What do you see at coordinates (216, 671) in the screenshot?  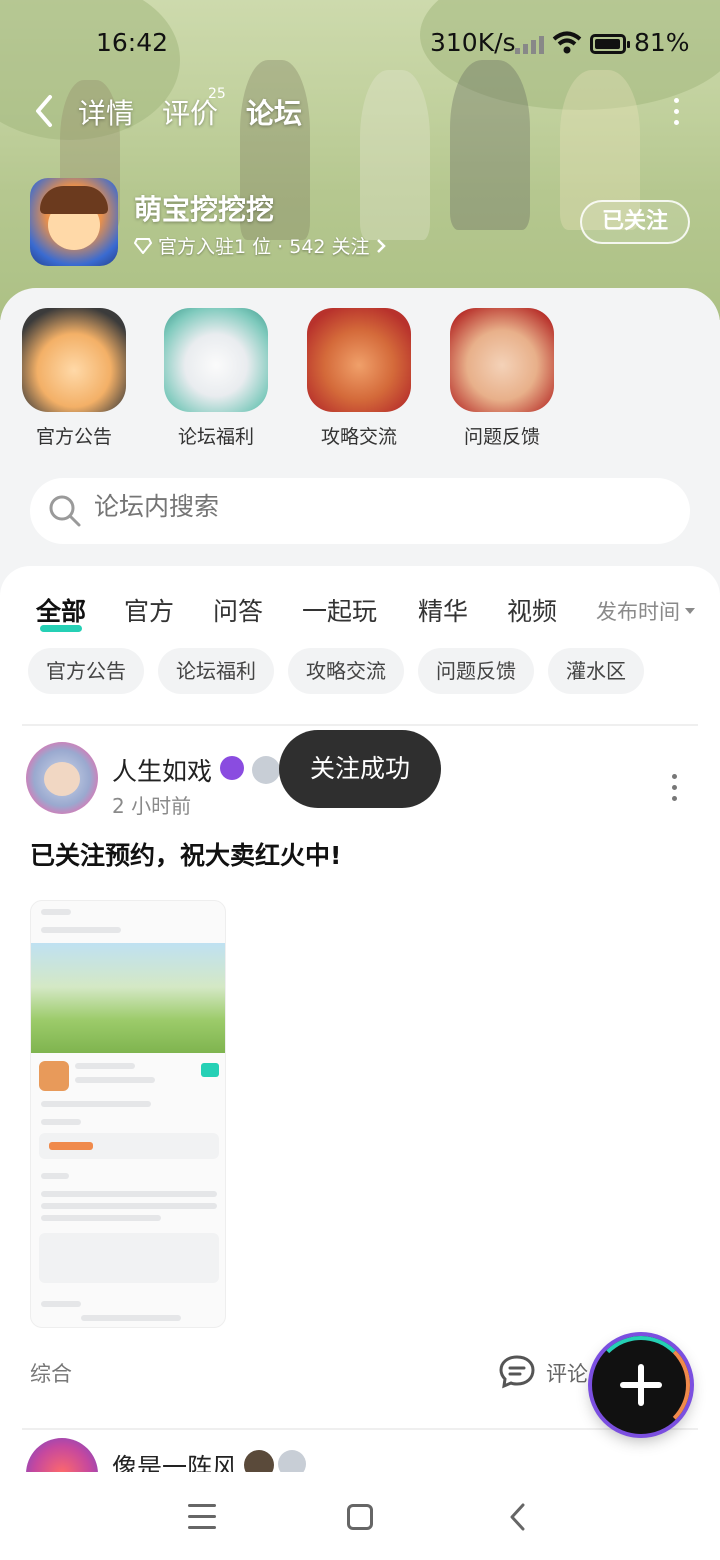 I see `chip-forum-welfare: 论坛福利` at bounding box center [216, 671].